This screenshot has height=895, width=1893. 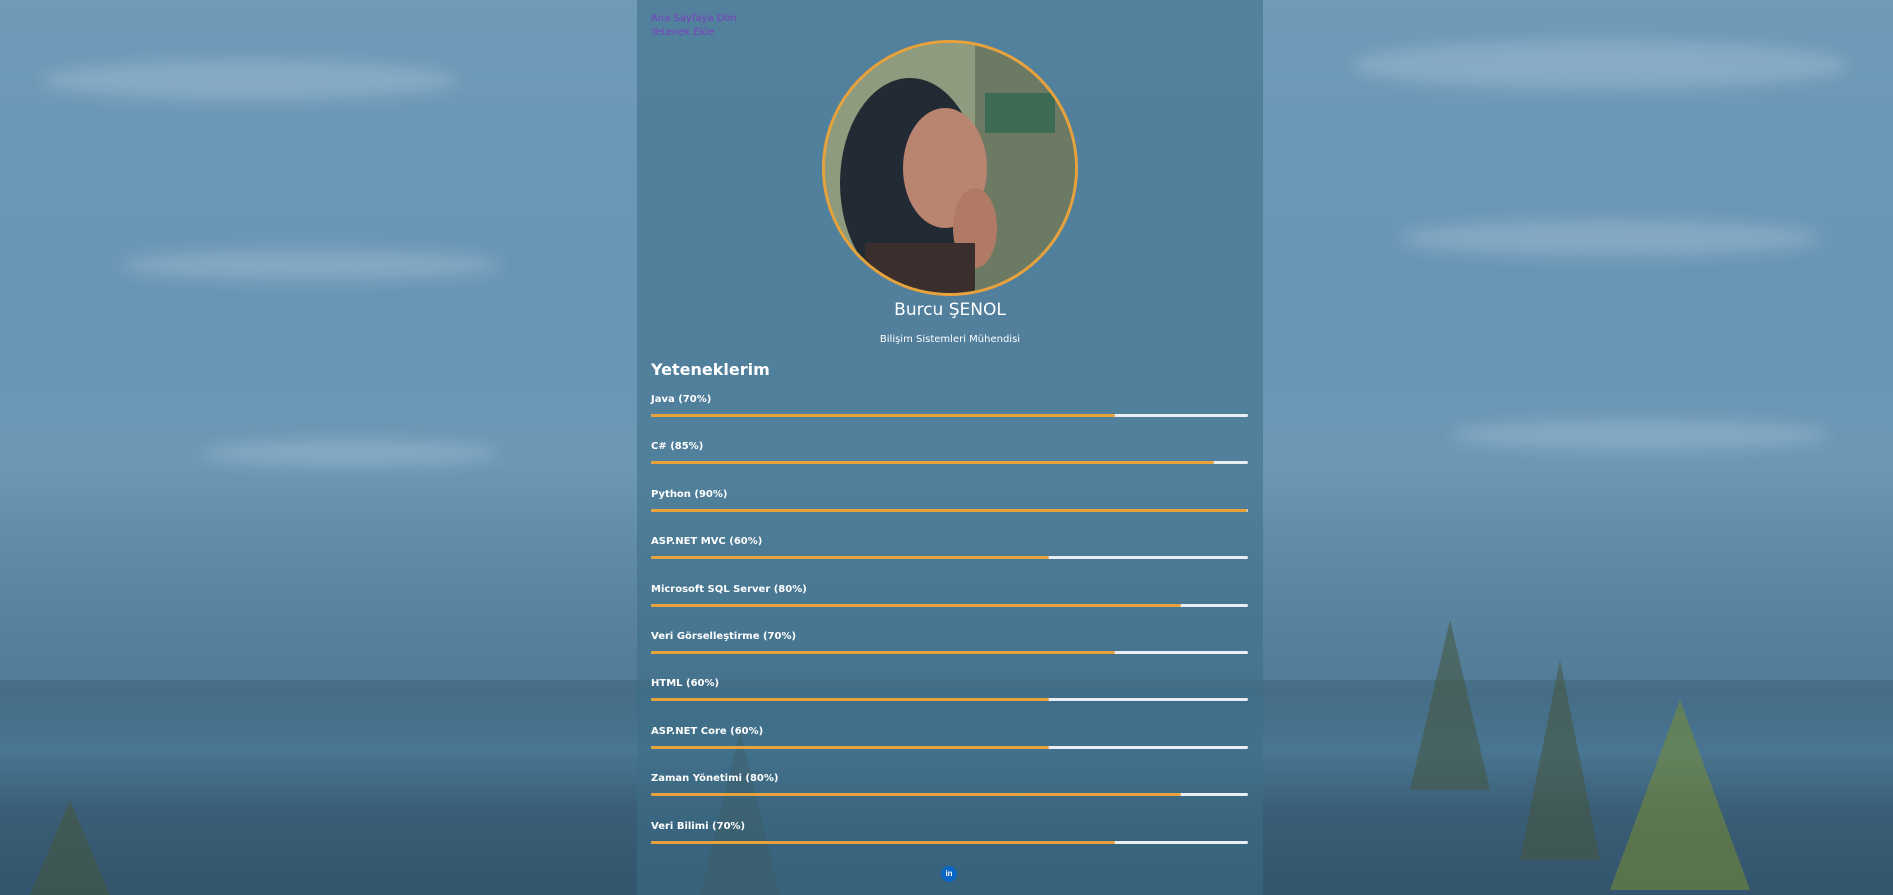 I want to click on skill-label: Veri Görselleştirme (70%), so click(x=724, y=636).